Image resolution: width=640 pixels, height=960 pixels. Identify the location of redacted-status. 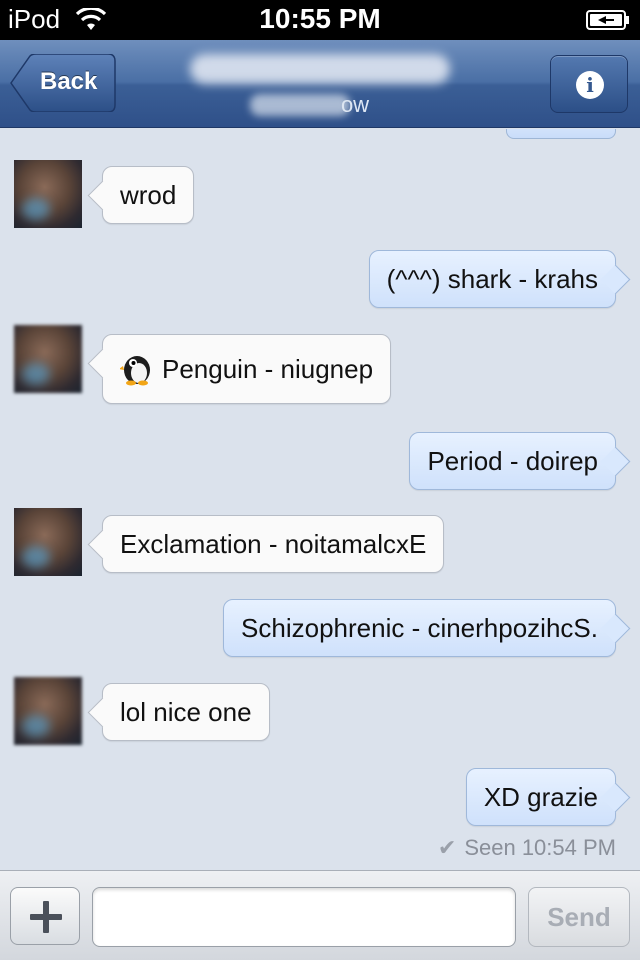
(300, 105).